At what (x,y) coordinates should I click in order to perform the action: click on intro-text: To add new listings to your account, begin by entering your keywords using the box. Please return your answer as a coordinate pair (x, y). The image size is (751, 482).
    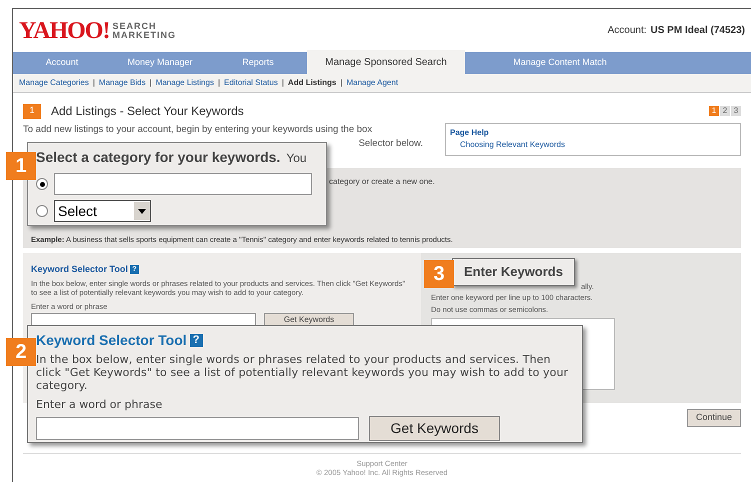
    Looking at the image, I should click on (198, 130).